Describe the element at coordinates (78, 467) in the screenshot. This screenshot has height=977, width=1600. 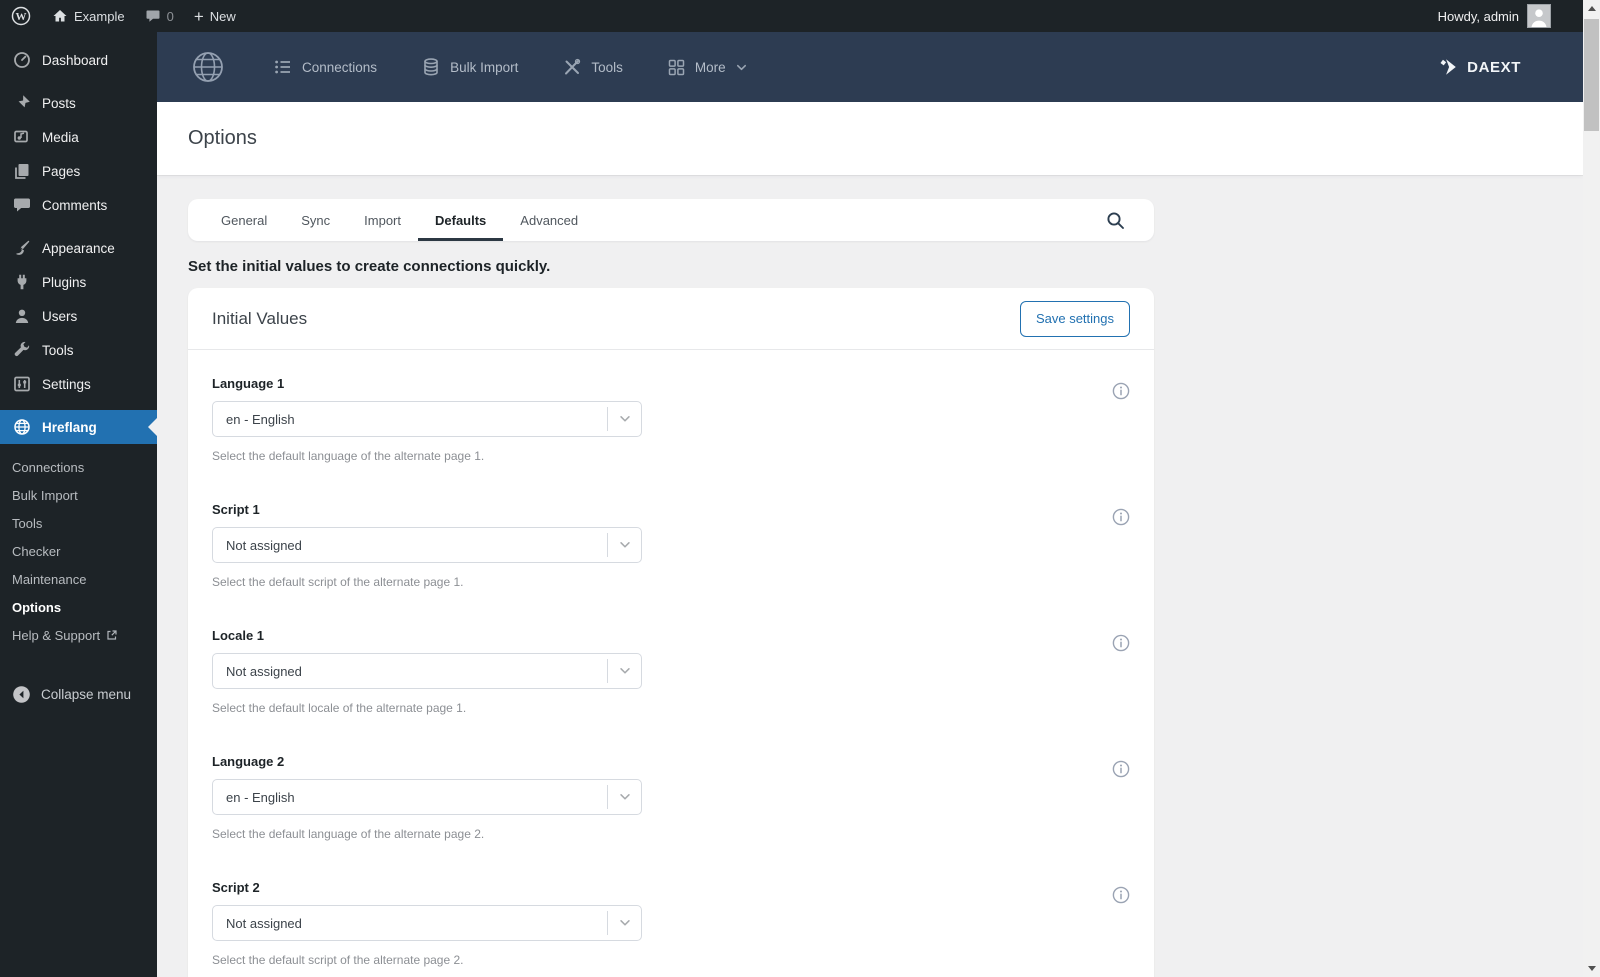
I see `submenu-item-connections: Connections` at that location.